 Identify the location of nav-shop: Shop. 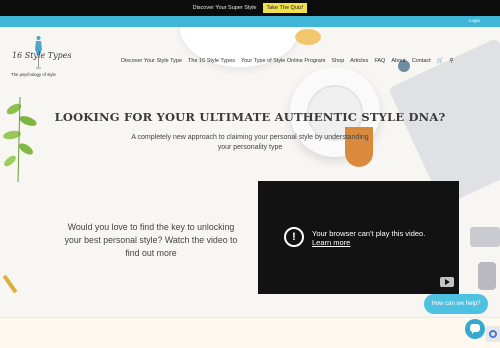
(337, 61).